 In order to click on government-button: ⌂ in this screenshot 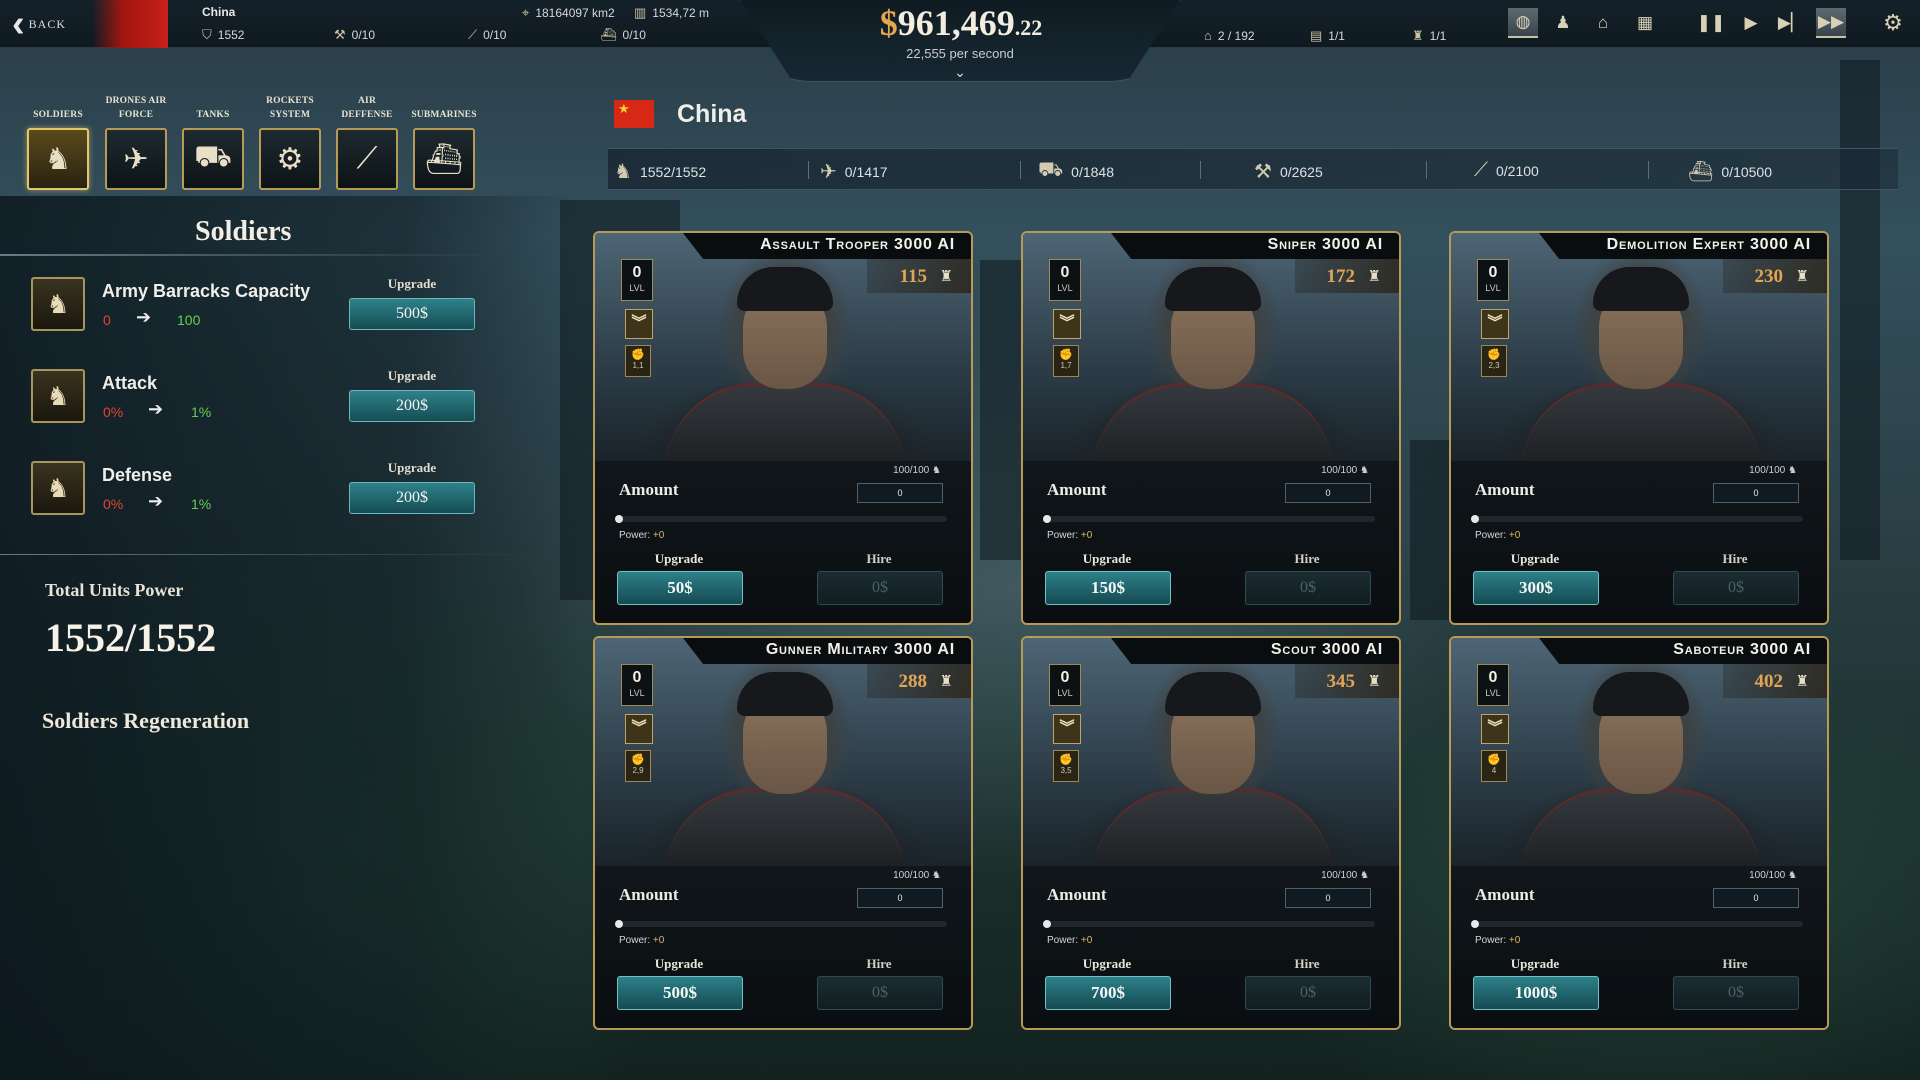, I will do `click(1603, 23)`.